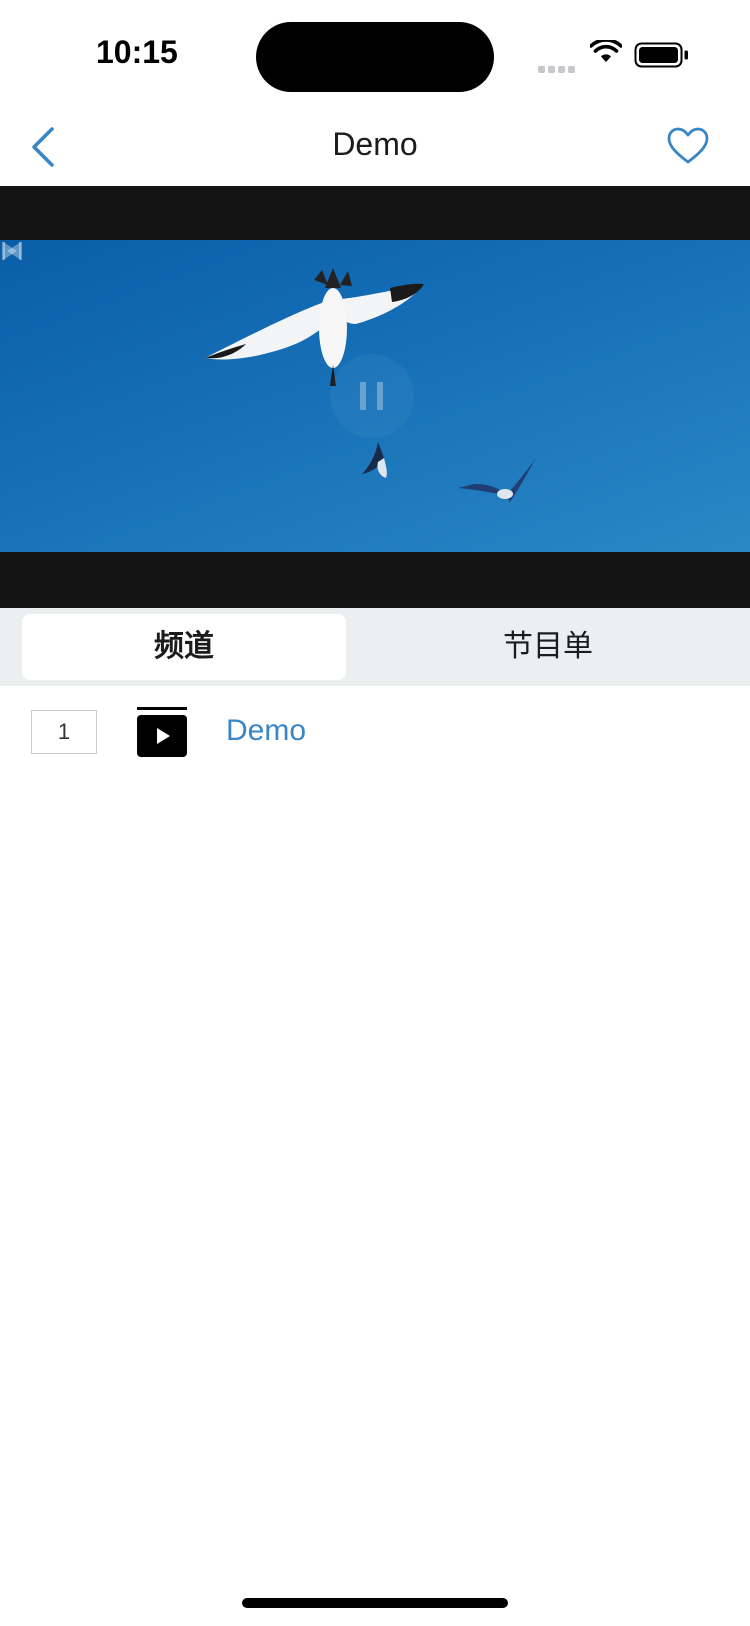 The width and height of the screenshot is (750, 1626). What do you see at coordinates (375, 144) in the screenshot?
I see `page-title: Demo` at bounding box center [375, 144].